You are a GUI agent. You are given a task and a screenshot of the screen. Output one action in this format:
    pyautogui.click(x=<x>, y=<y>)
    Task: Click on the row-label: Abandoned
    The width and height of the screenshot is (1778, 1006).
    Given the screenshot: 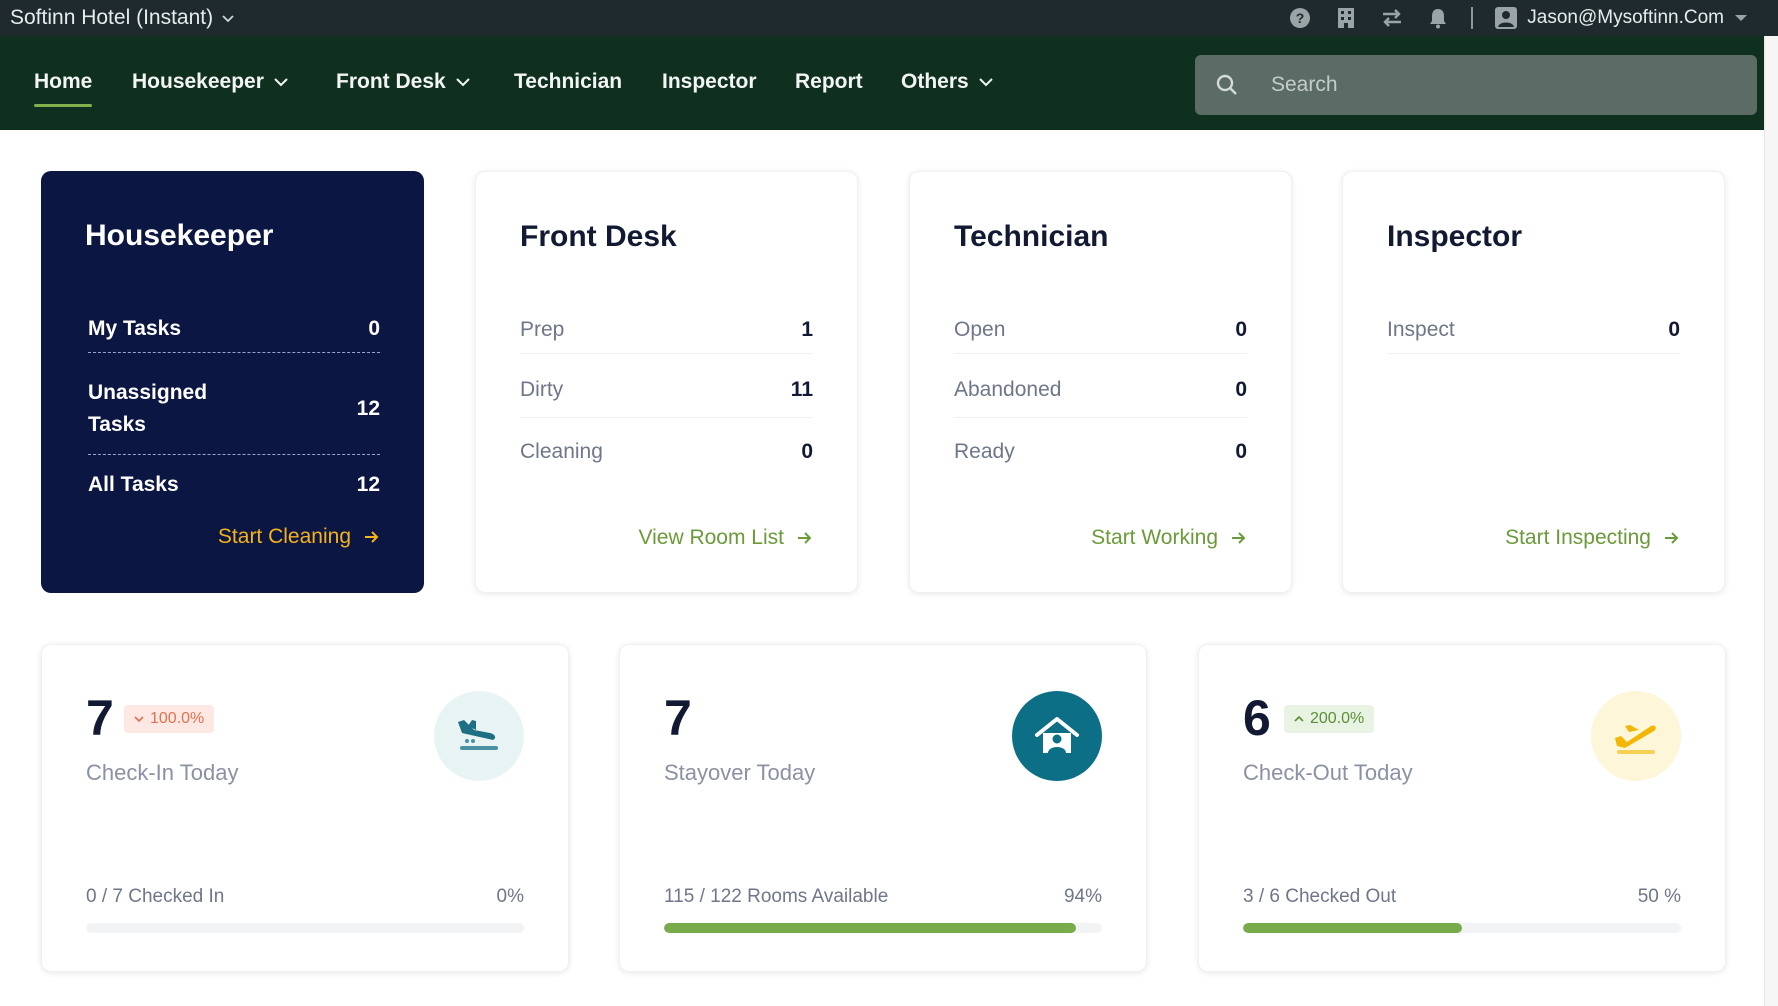 What is the action you would take?
    pyautogui.click(x=1008, y=389)
    